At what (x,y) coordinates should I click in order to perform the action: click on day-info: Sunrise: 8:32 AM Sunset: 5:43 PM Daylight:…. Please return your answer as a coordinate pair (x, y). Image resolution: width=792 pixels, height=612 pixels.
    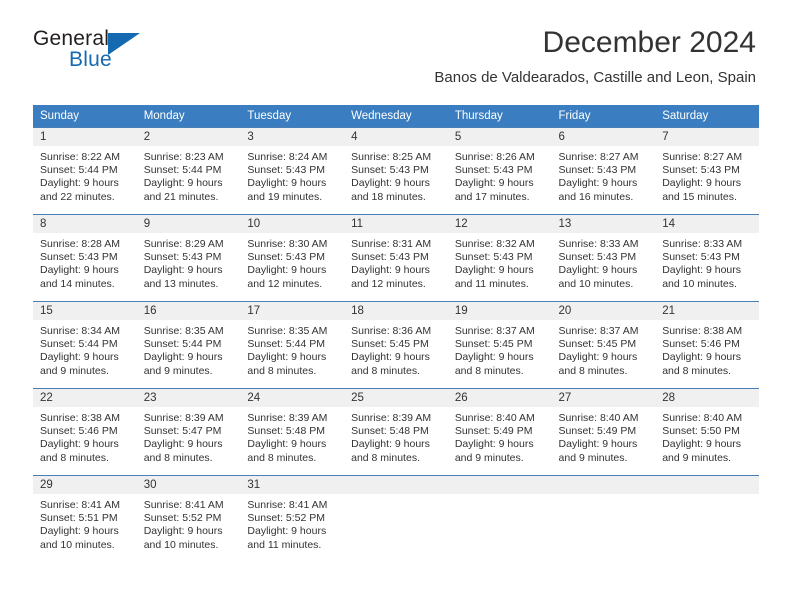
    Looking at the image, I should click on (500, 262).